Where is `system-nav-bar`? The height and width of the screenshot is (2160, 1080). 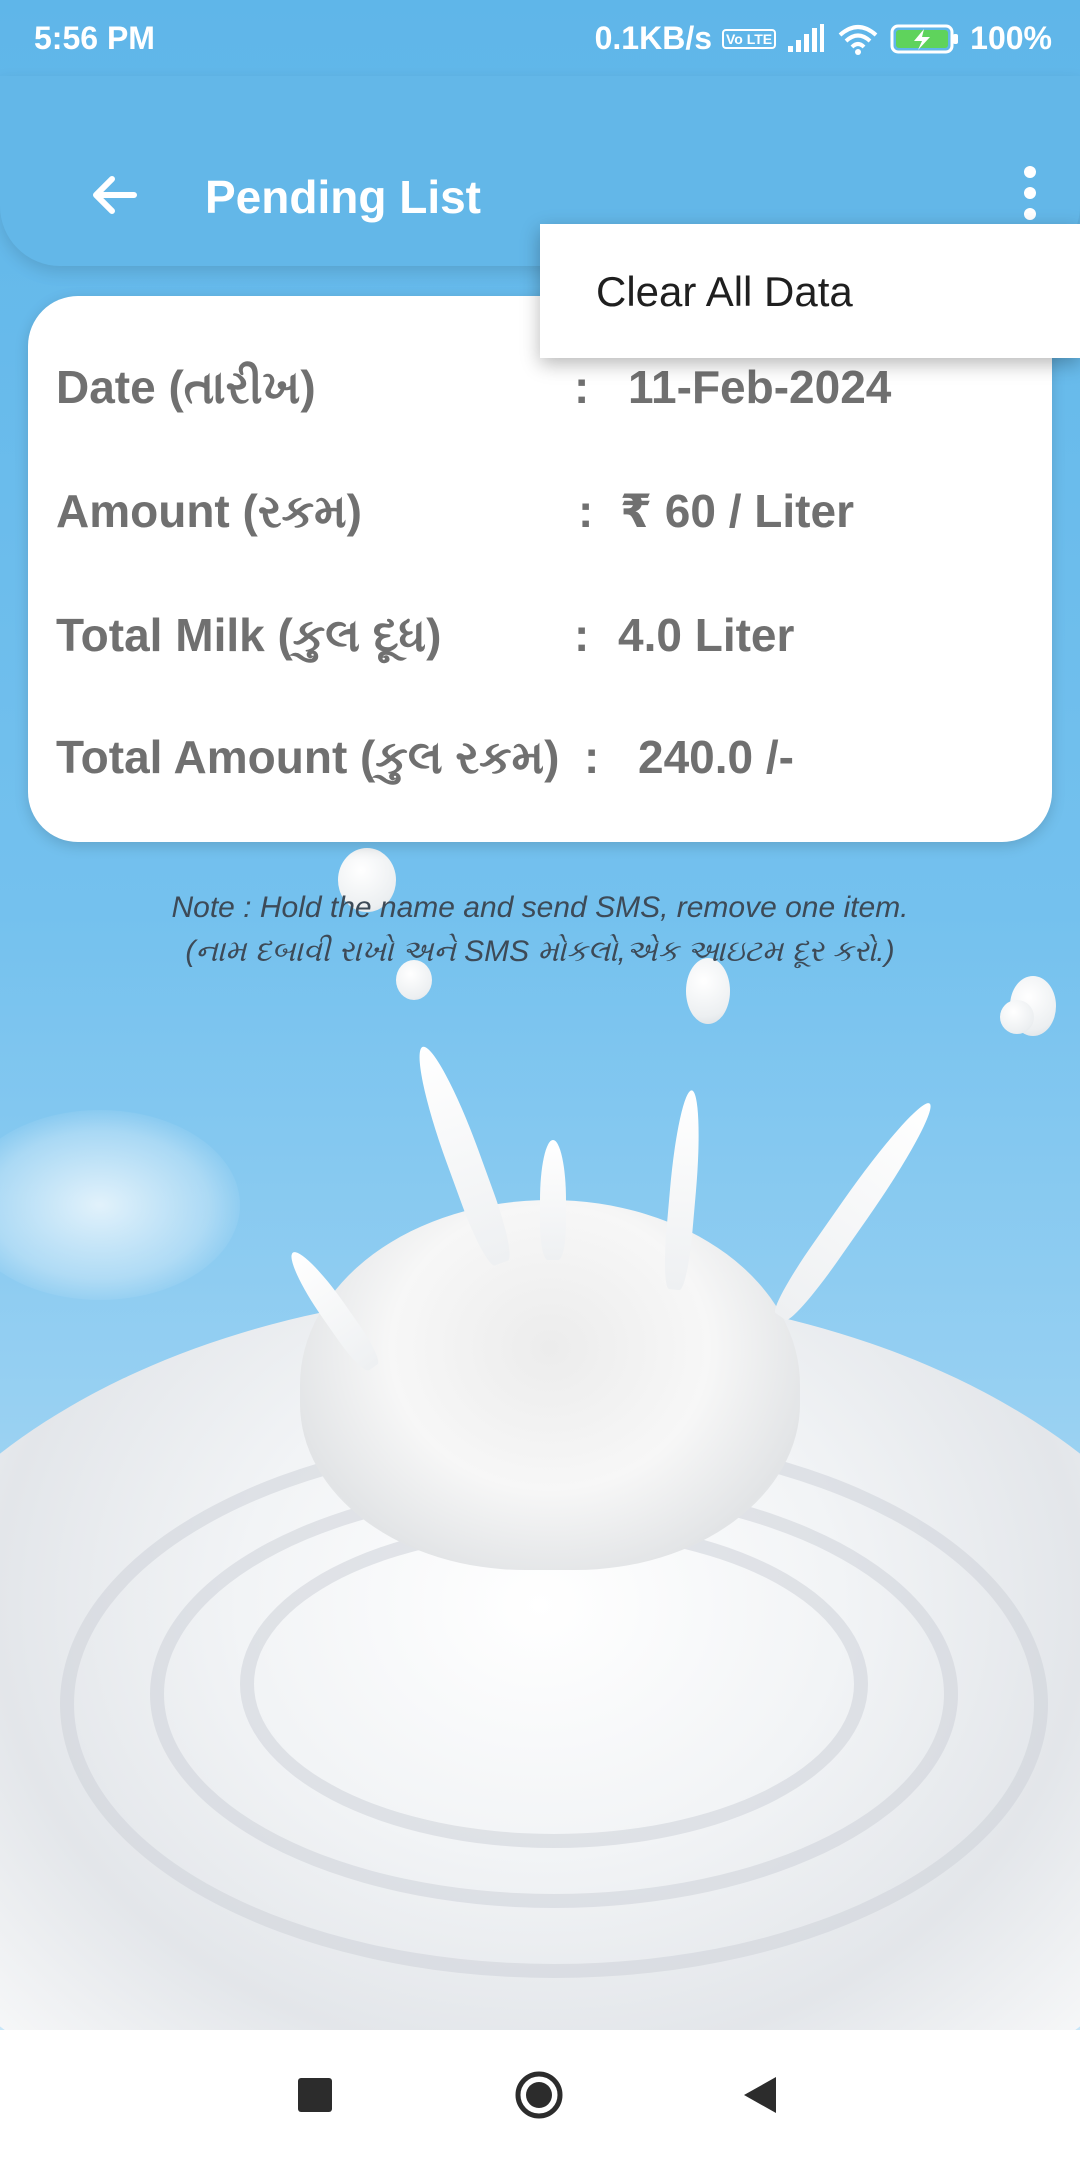
system-nav-bar is located at coordinates (540, 2095).